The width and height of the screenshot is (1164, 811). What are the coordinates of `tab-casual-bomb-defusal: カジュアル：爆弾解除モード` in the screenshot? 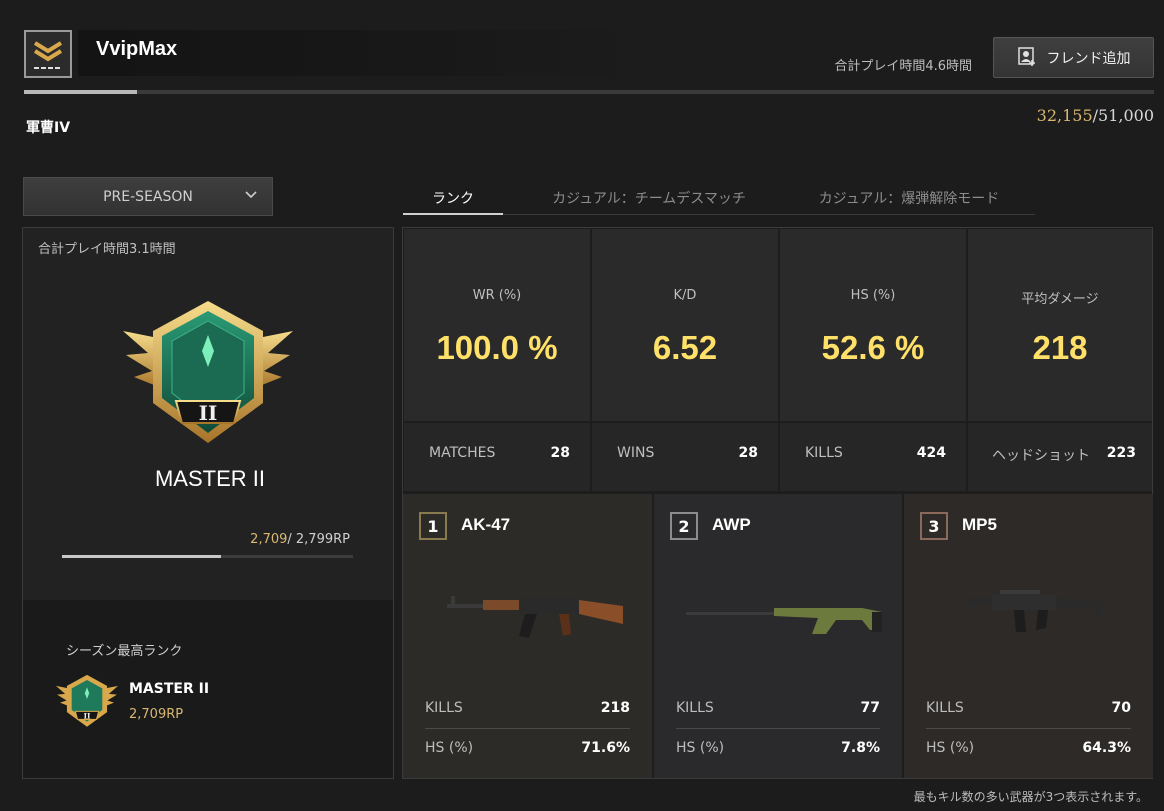 It's located at (909, 198).